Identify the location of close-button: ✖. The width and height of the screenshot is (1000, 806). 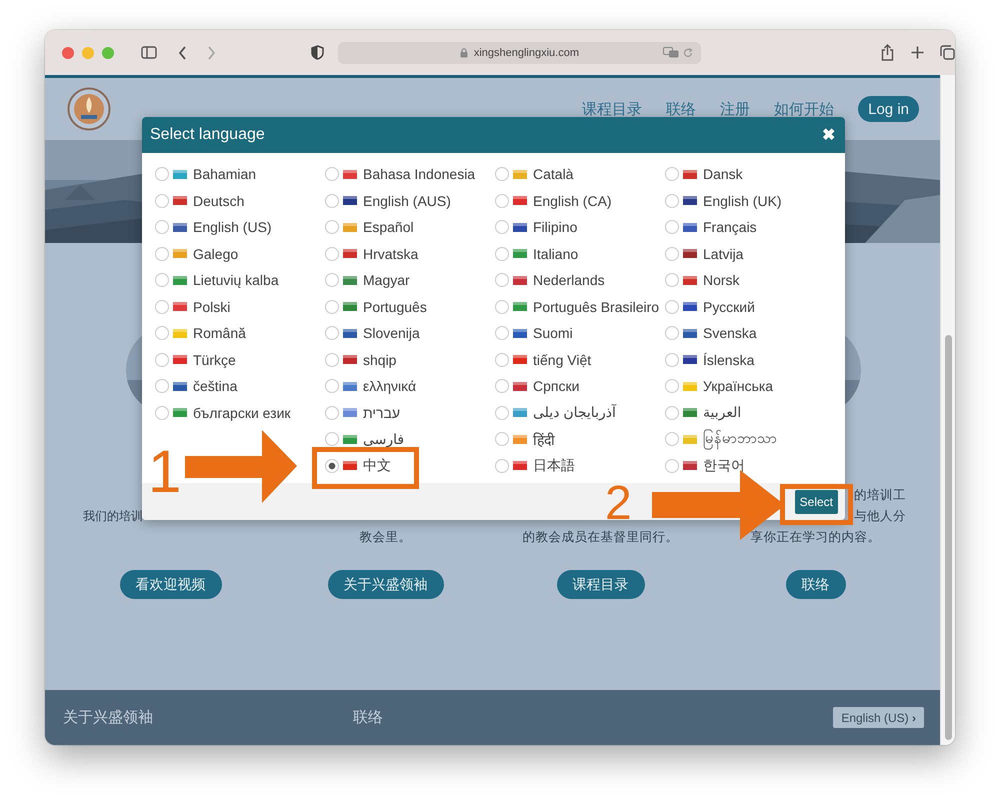
(828, 135).